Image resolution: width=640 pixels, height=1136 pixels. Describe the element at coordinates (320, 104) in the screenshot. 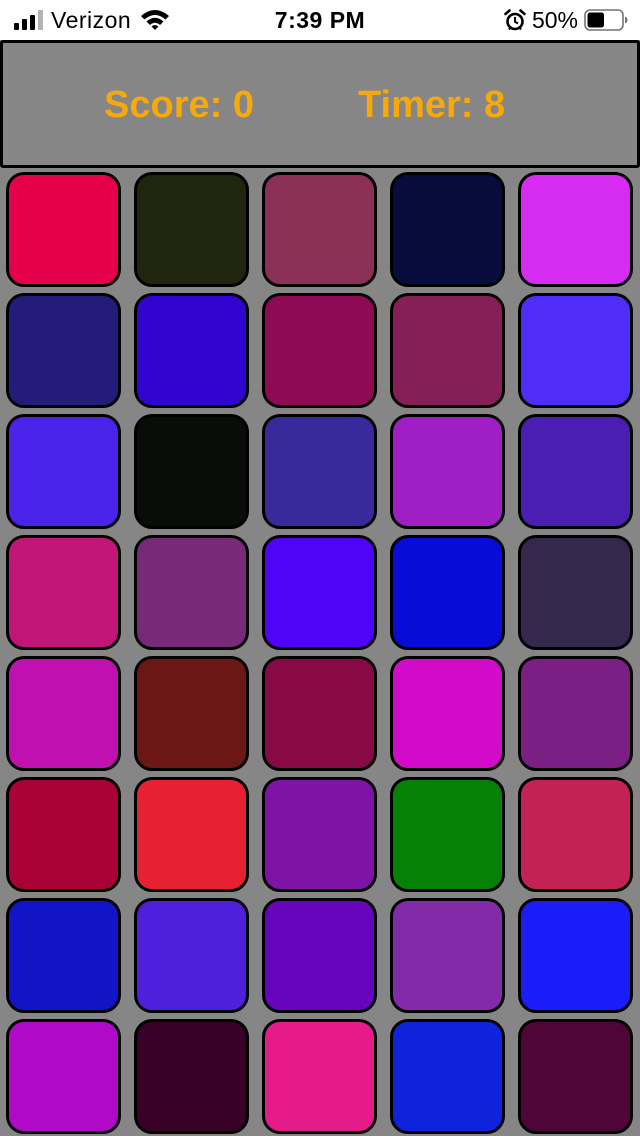

I see `score-header: Score: 0 Timer: 8` at that location.